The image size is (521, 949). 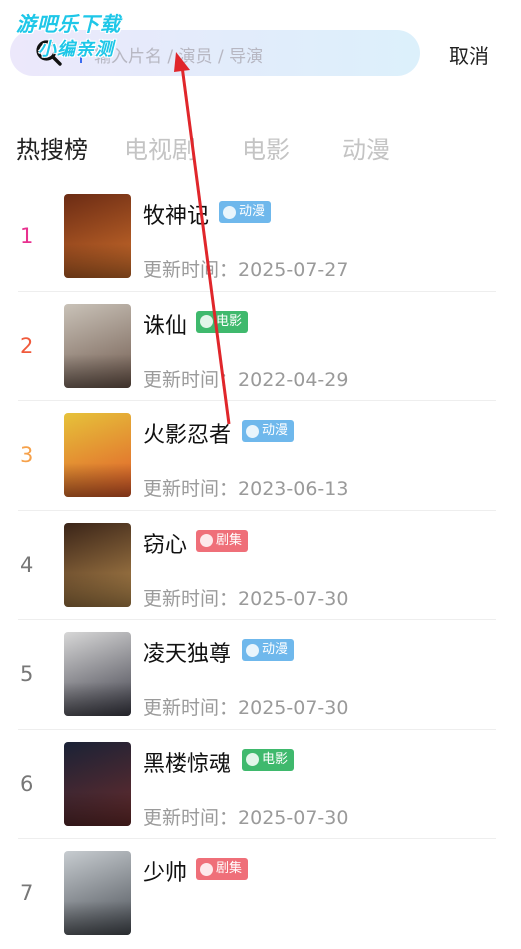 What do you see at coordinates (260, 456) in the screenshot?
I see `list-item: 3 火影忍者 动漫 更新时间：2023-06-13` at bounding box center [260, 456].